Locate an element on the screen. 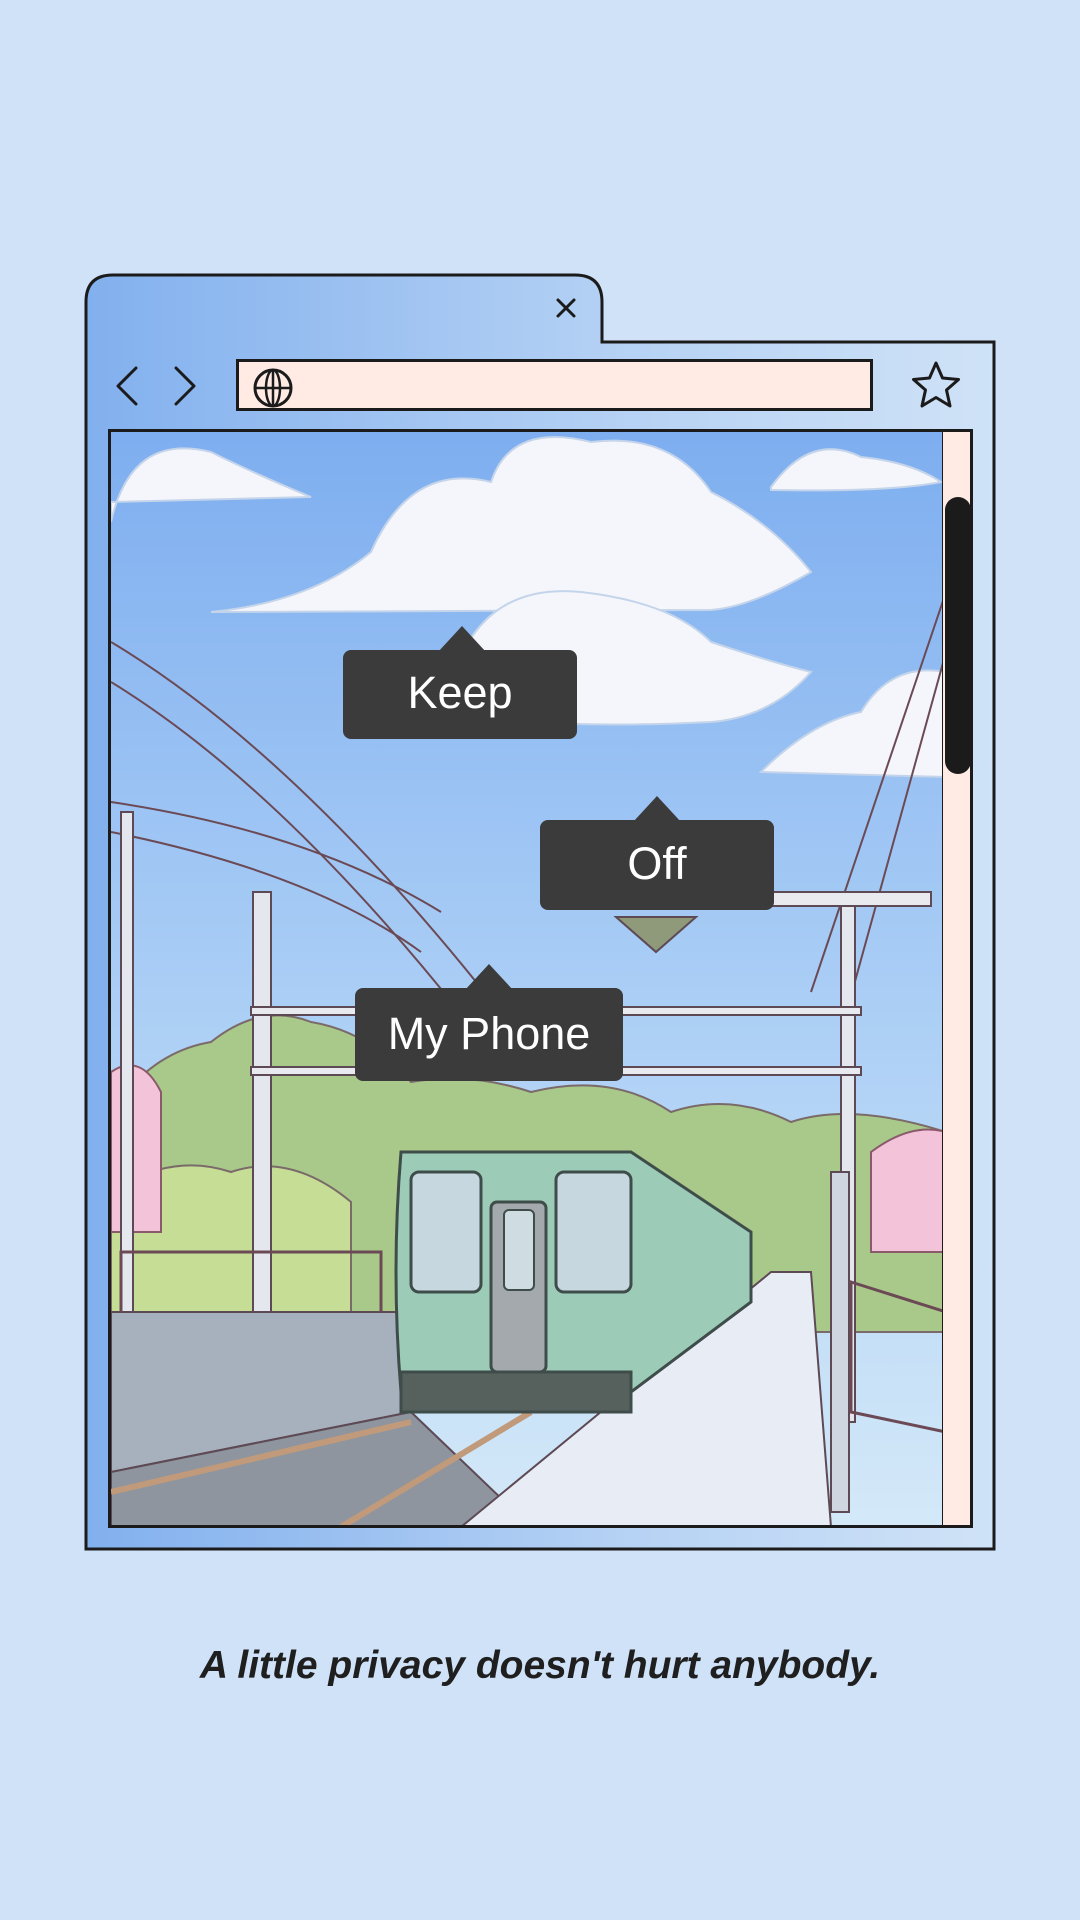 This screenshot has height=1920, width=1080. star-icon is located at coordinates (936, 384).